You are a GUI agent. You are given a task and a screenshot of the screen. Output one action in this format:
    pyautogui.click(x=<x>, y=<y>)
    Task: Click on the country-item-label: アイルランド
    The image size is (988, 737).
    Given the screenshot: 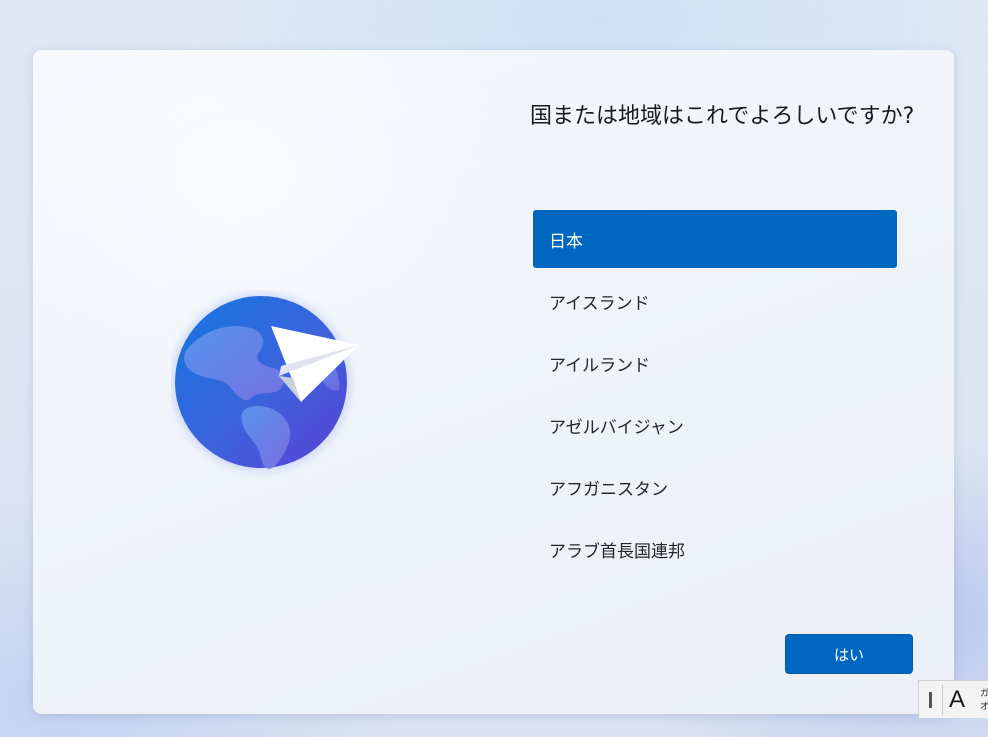 What is the action you would take?
    pyautogui.click(x=600, y=365)
    